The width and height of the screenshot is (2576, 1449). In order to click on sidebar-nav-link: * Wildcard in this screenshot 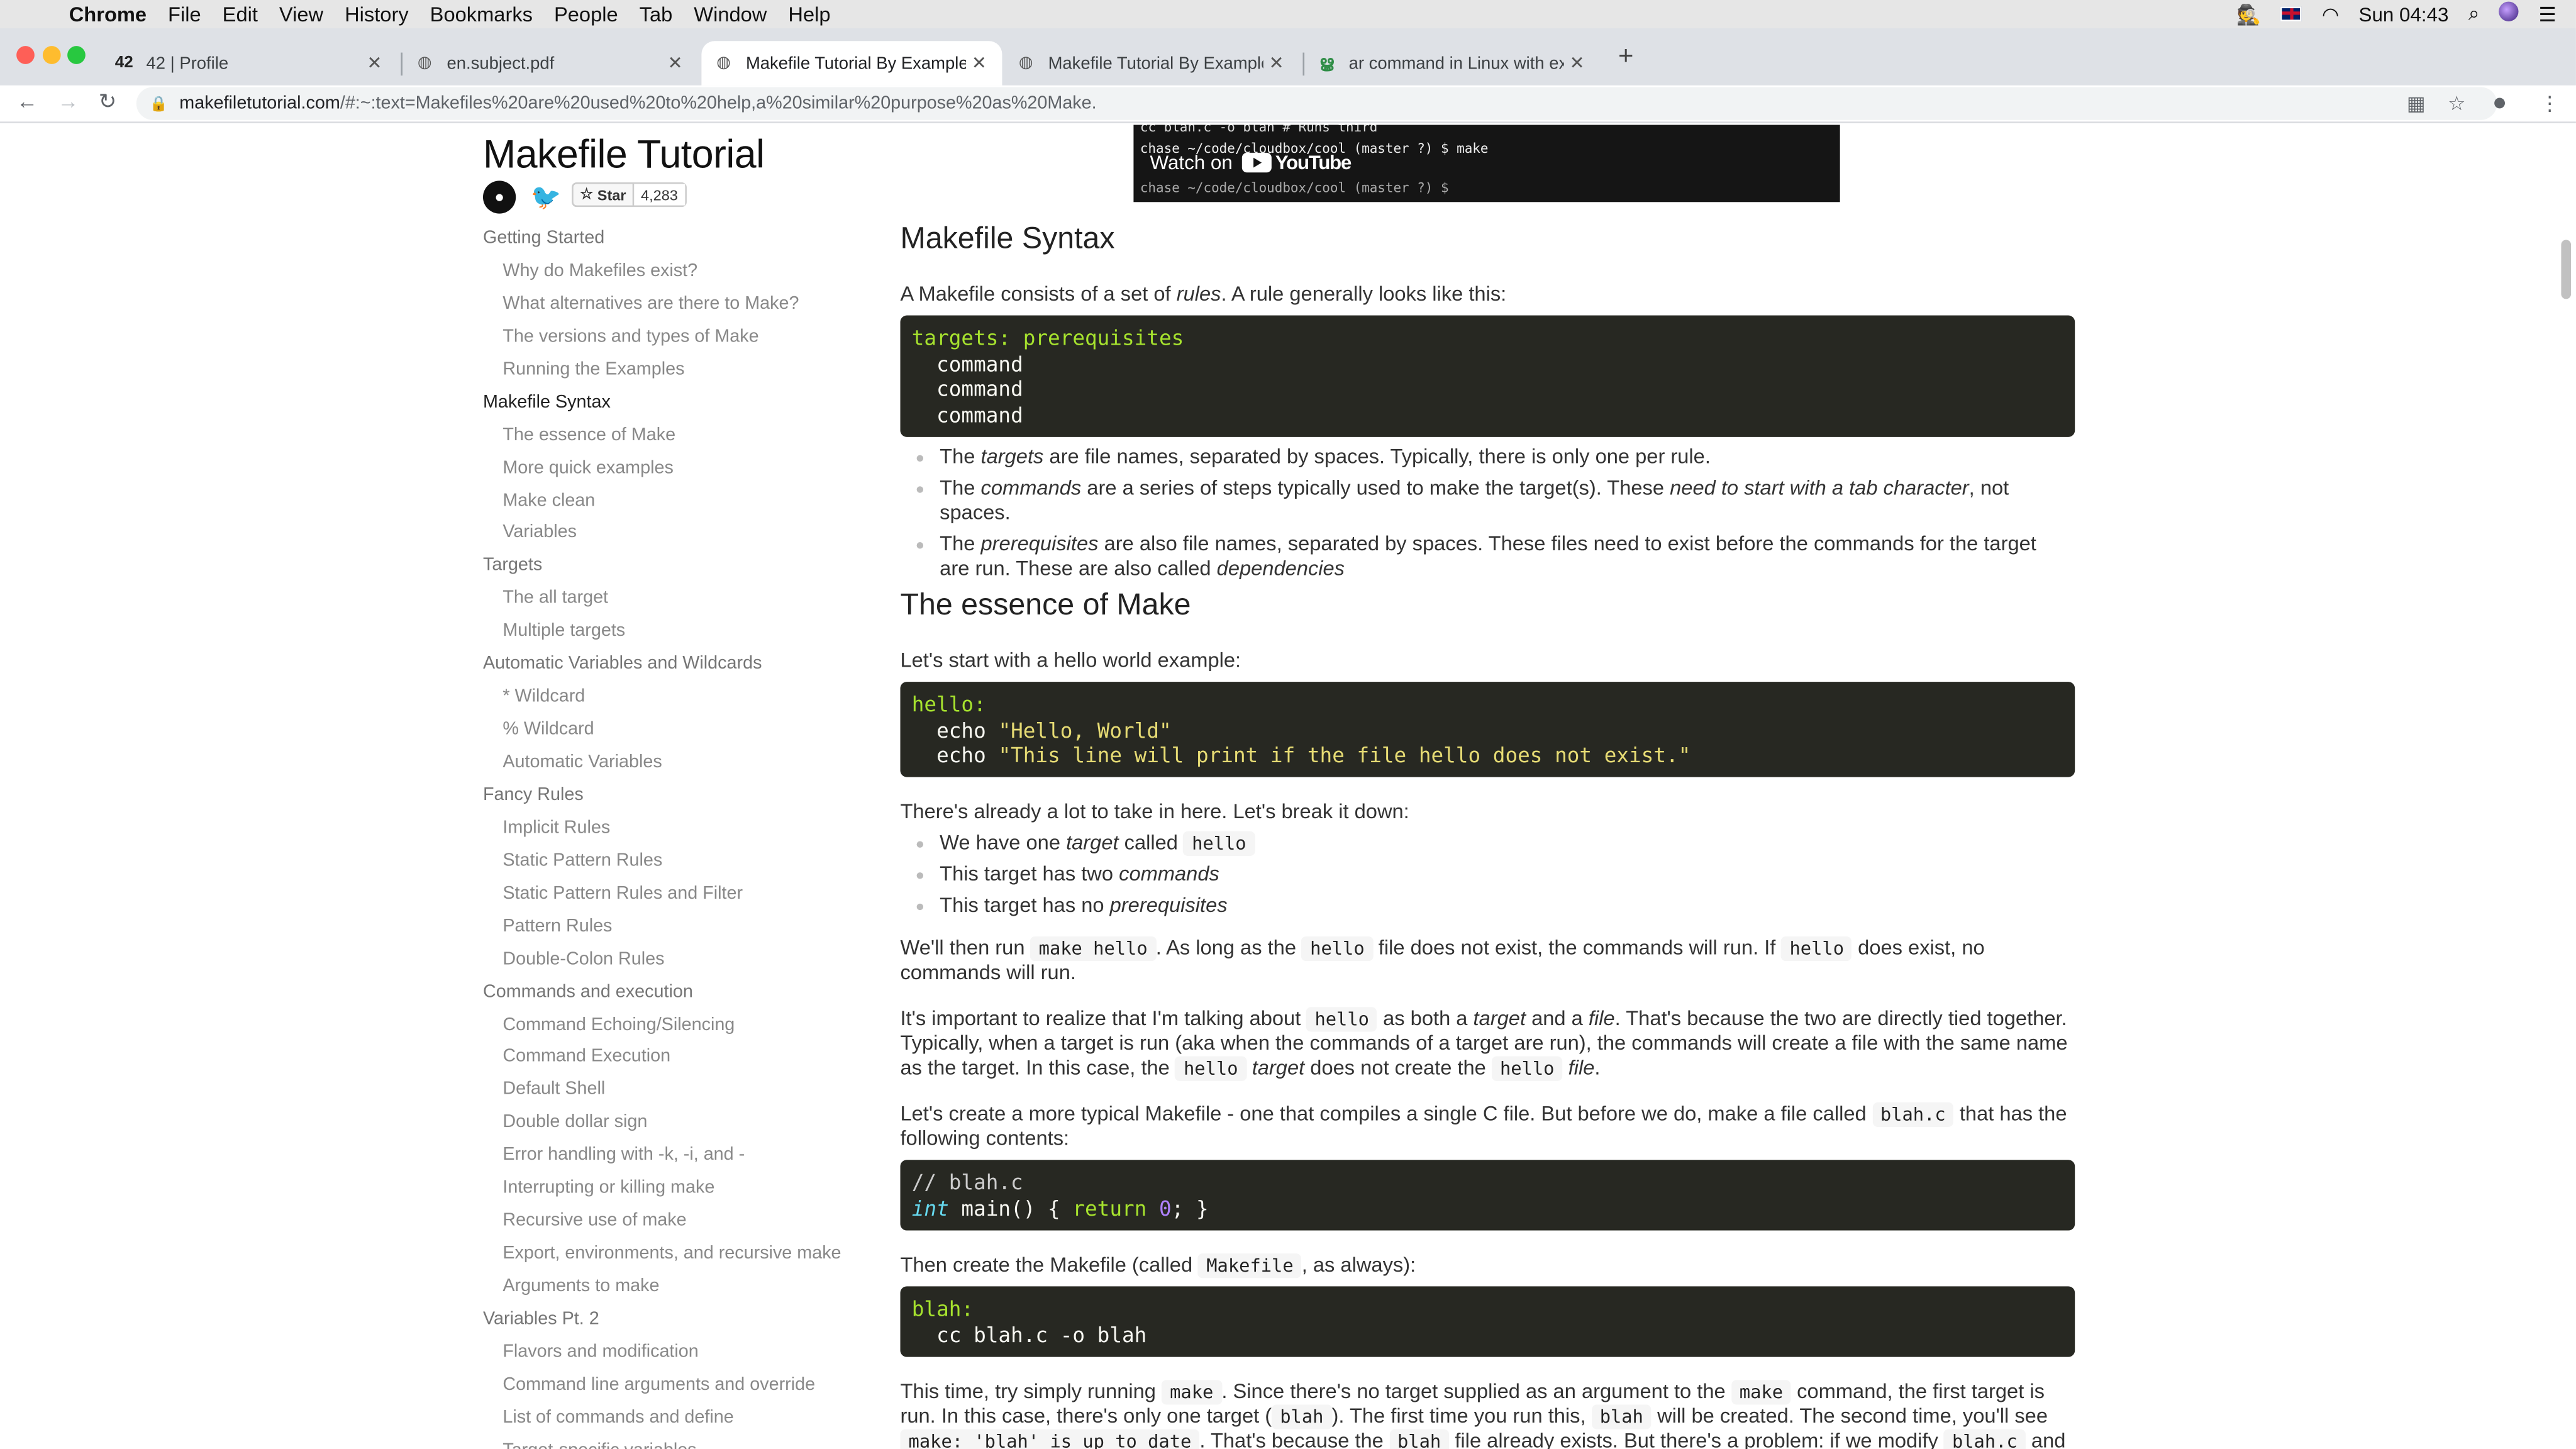, I will do `click(672, 698)`.